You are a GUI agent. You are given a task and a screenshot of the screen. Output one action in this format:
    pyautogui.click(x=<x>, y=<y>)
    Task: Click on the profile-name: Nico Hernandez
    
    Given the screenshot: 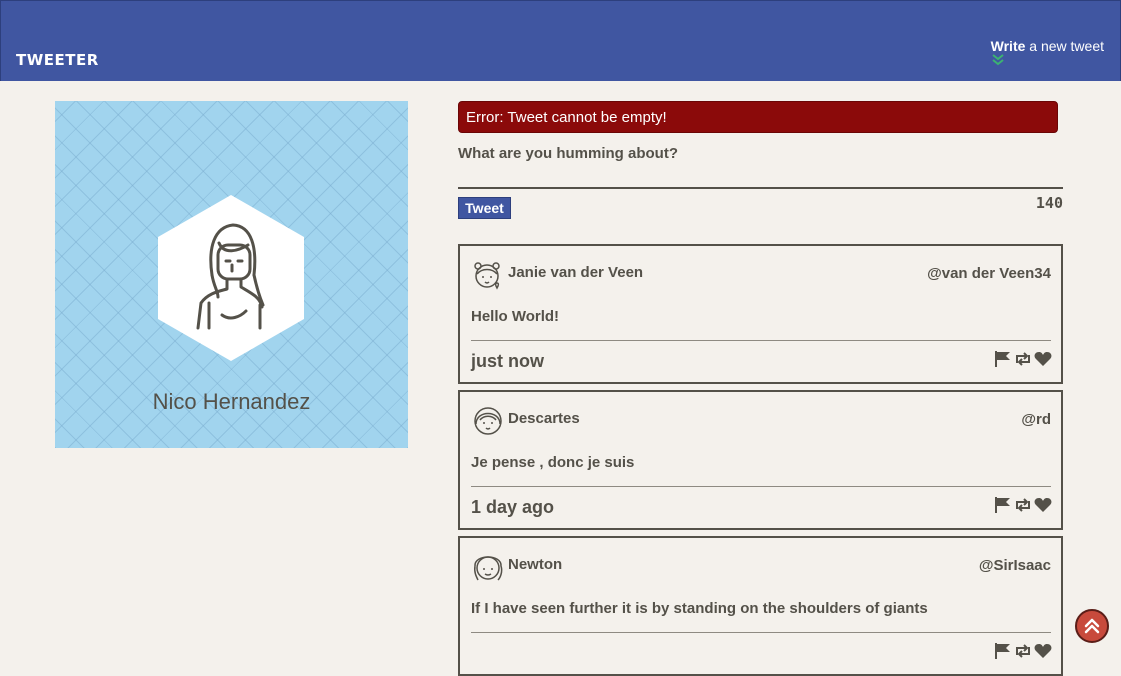 What is the action you would take?
    pyautogui.click(x=231, y=401)
    